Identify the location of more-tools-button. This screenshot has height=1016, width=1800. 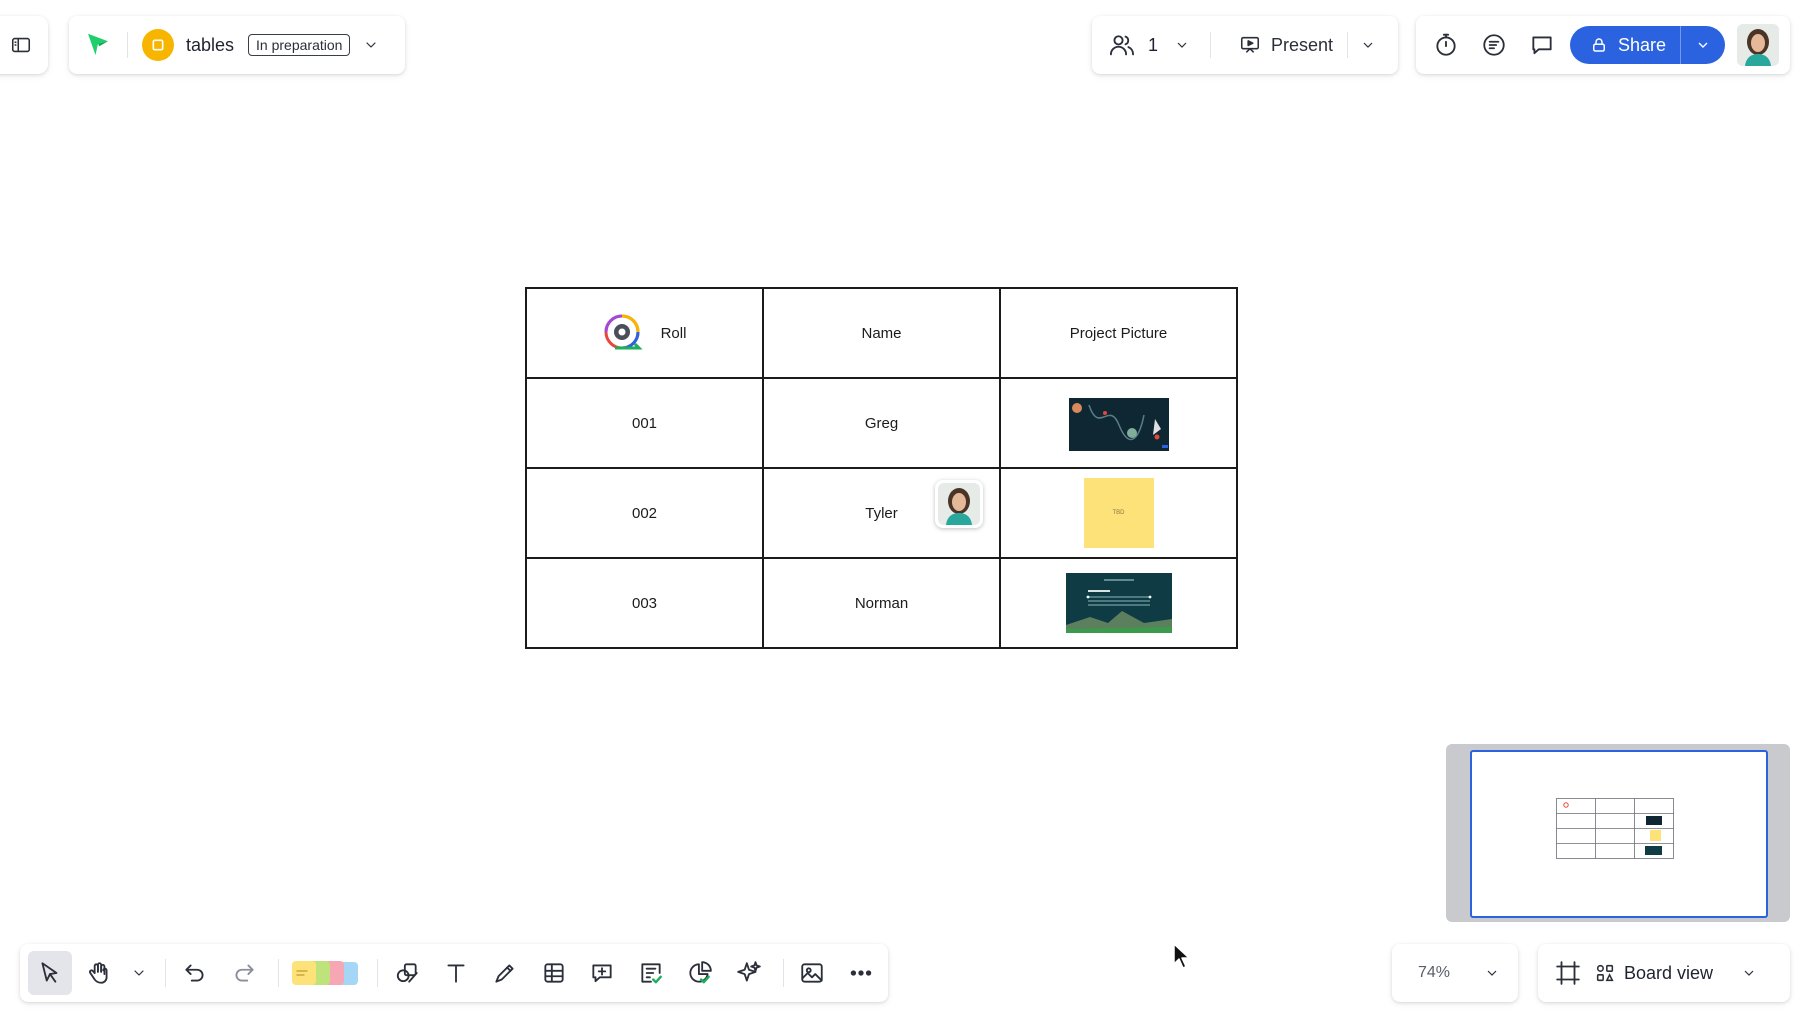
(861, 973).